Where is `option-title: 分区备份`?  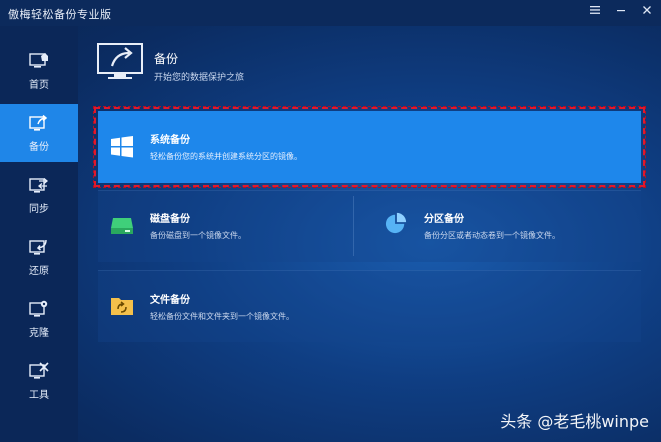 option-title: 分区备份 is located at coordinates (444, 219).